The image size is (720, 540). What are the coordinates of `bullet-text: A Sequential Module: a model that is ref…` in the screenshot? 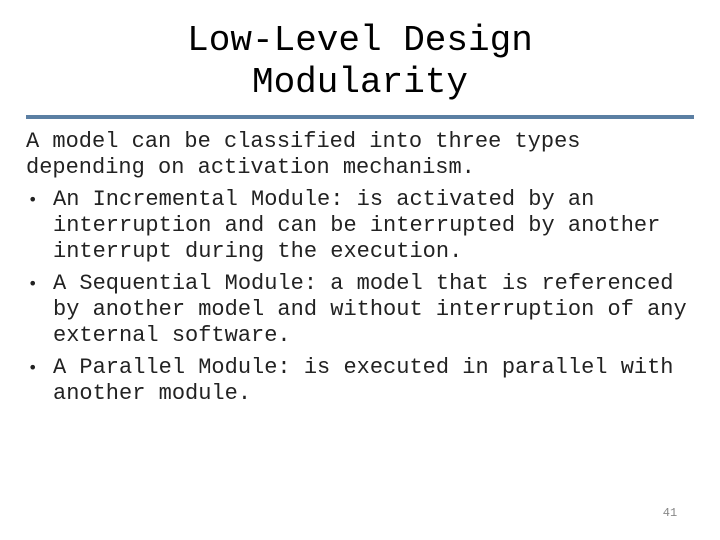 It's located at (370, 309).